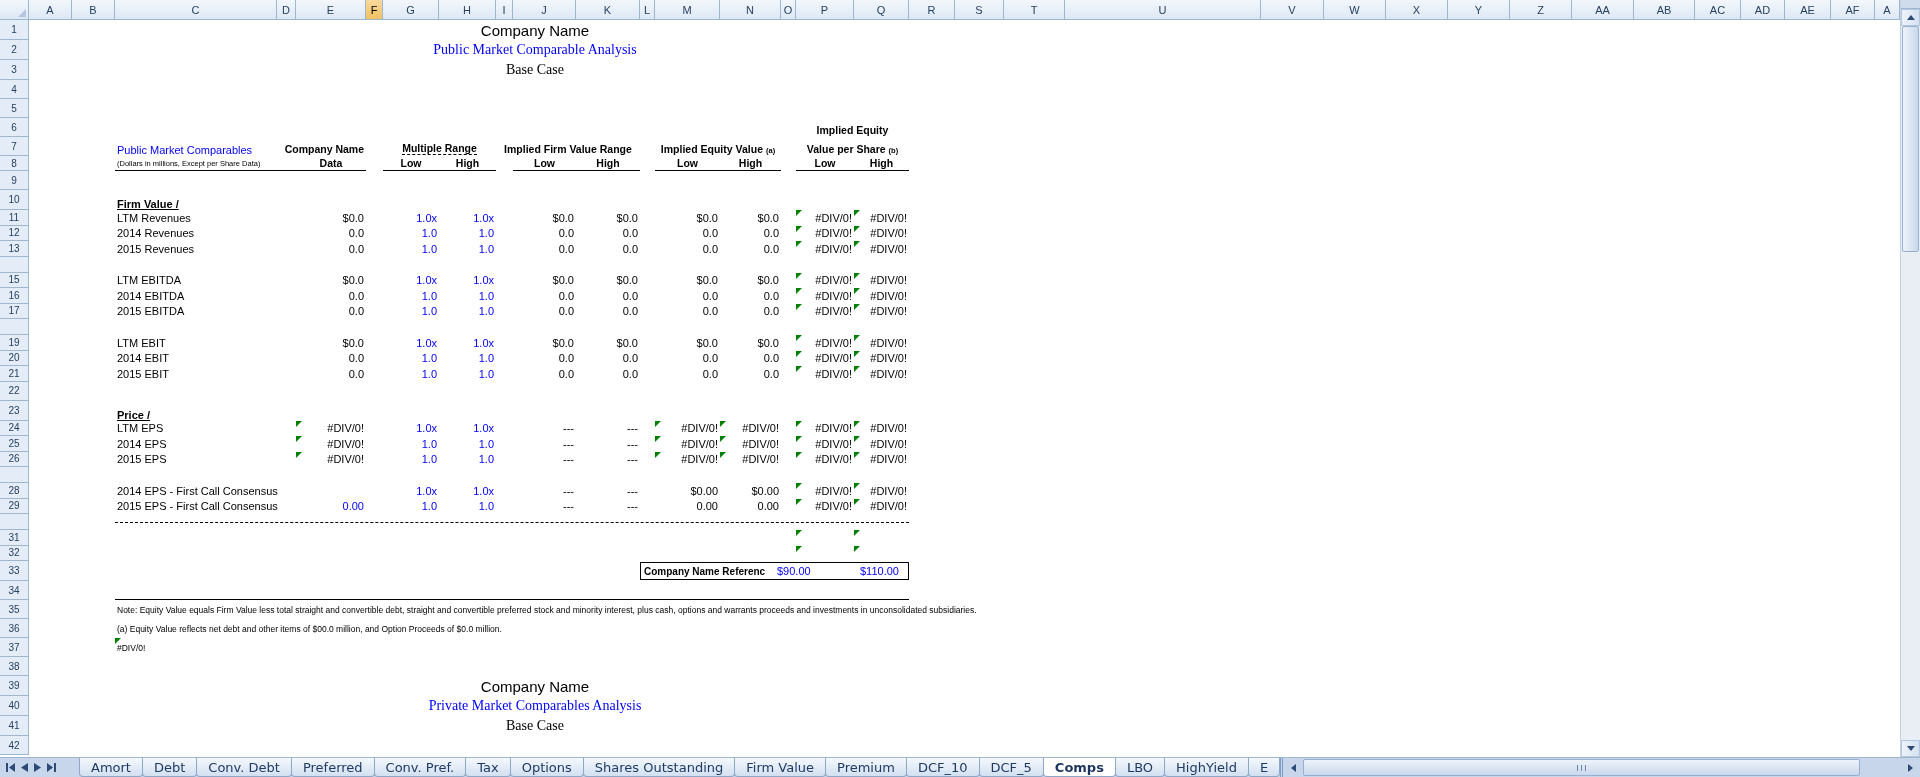 This screenshot has height=777, width=1920. I want to click on row-number: 31, so click(14, 538).